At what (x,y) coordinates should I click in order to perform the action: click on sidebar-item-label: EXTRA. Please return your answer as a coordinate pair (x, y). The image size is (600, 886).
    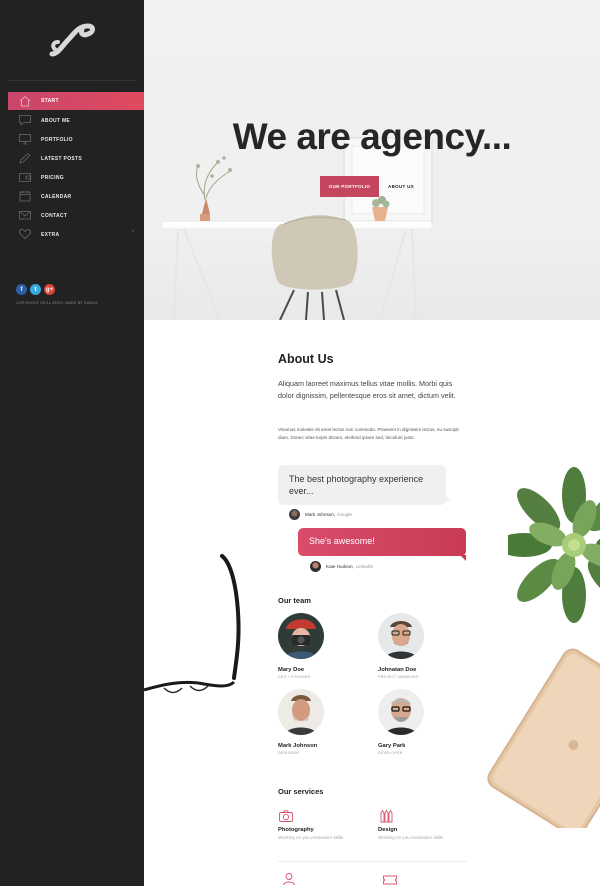
    Looking at the image, I should click on (50, 234).